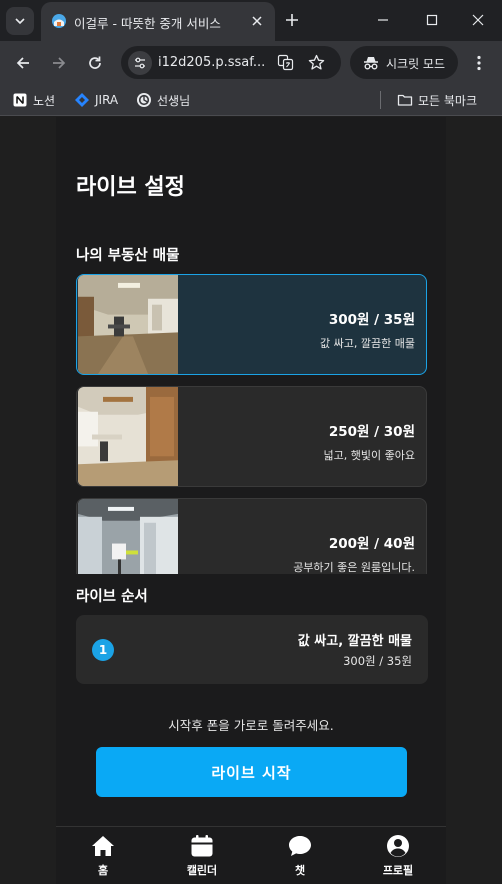 This screenshot has height=884, width=502. I want to click on nav-label: 챗, so click(300, 870).